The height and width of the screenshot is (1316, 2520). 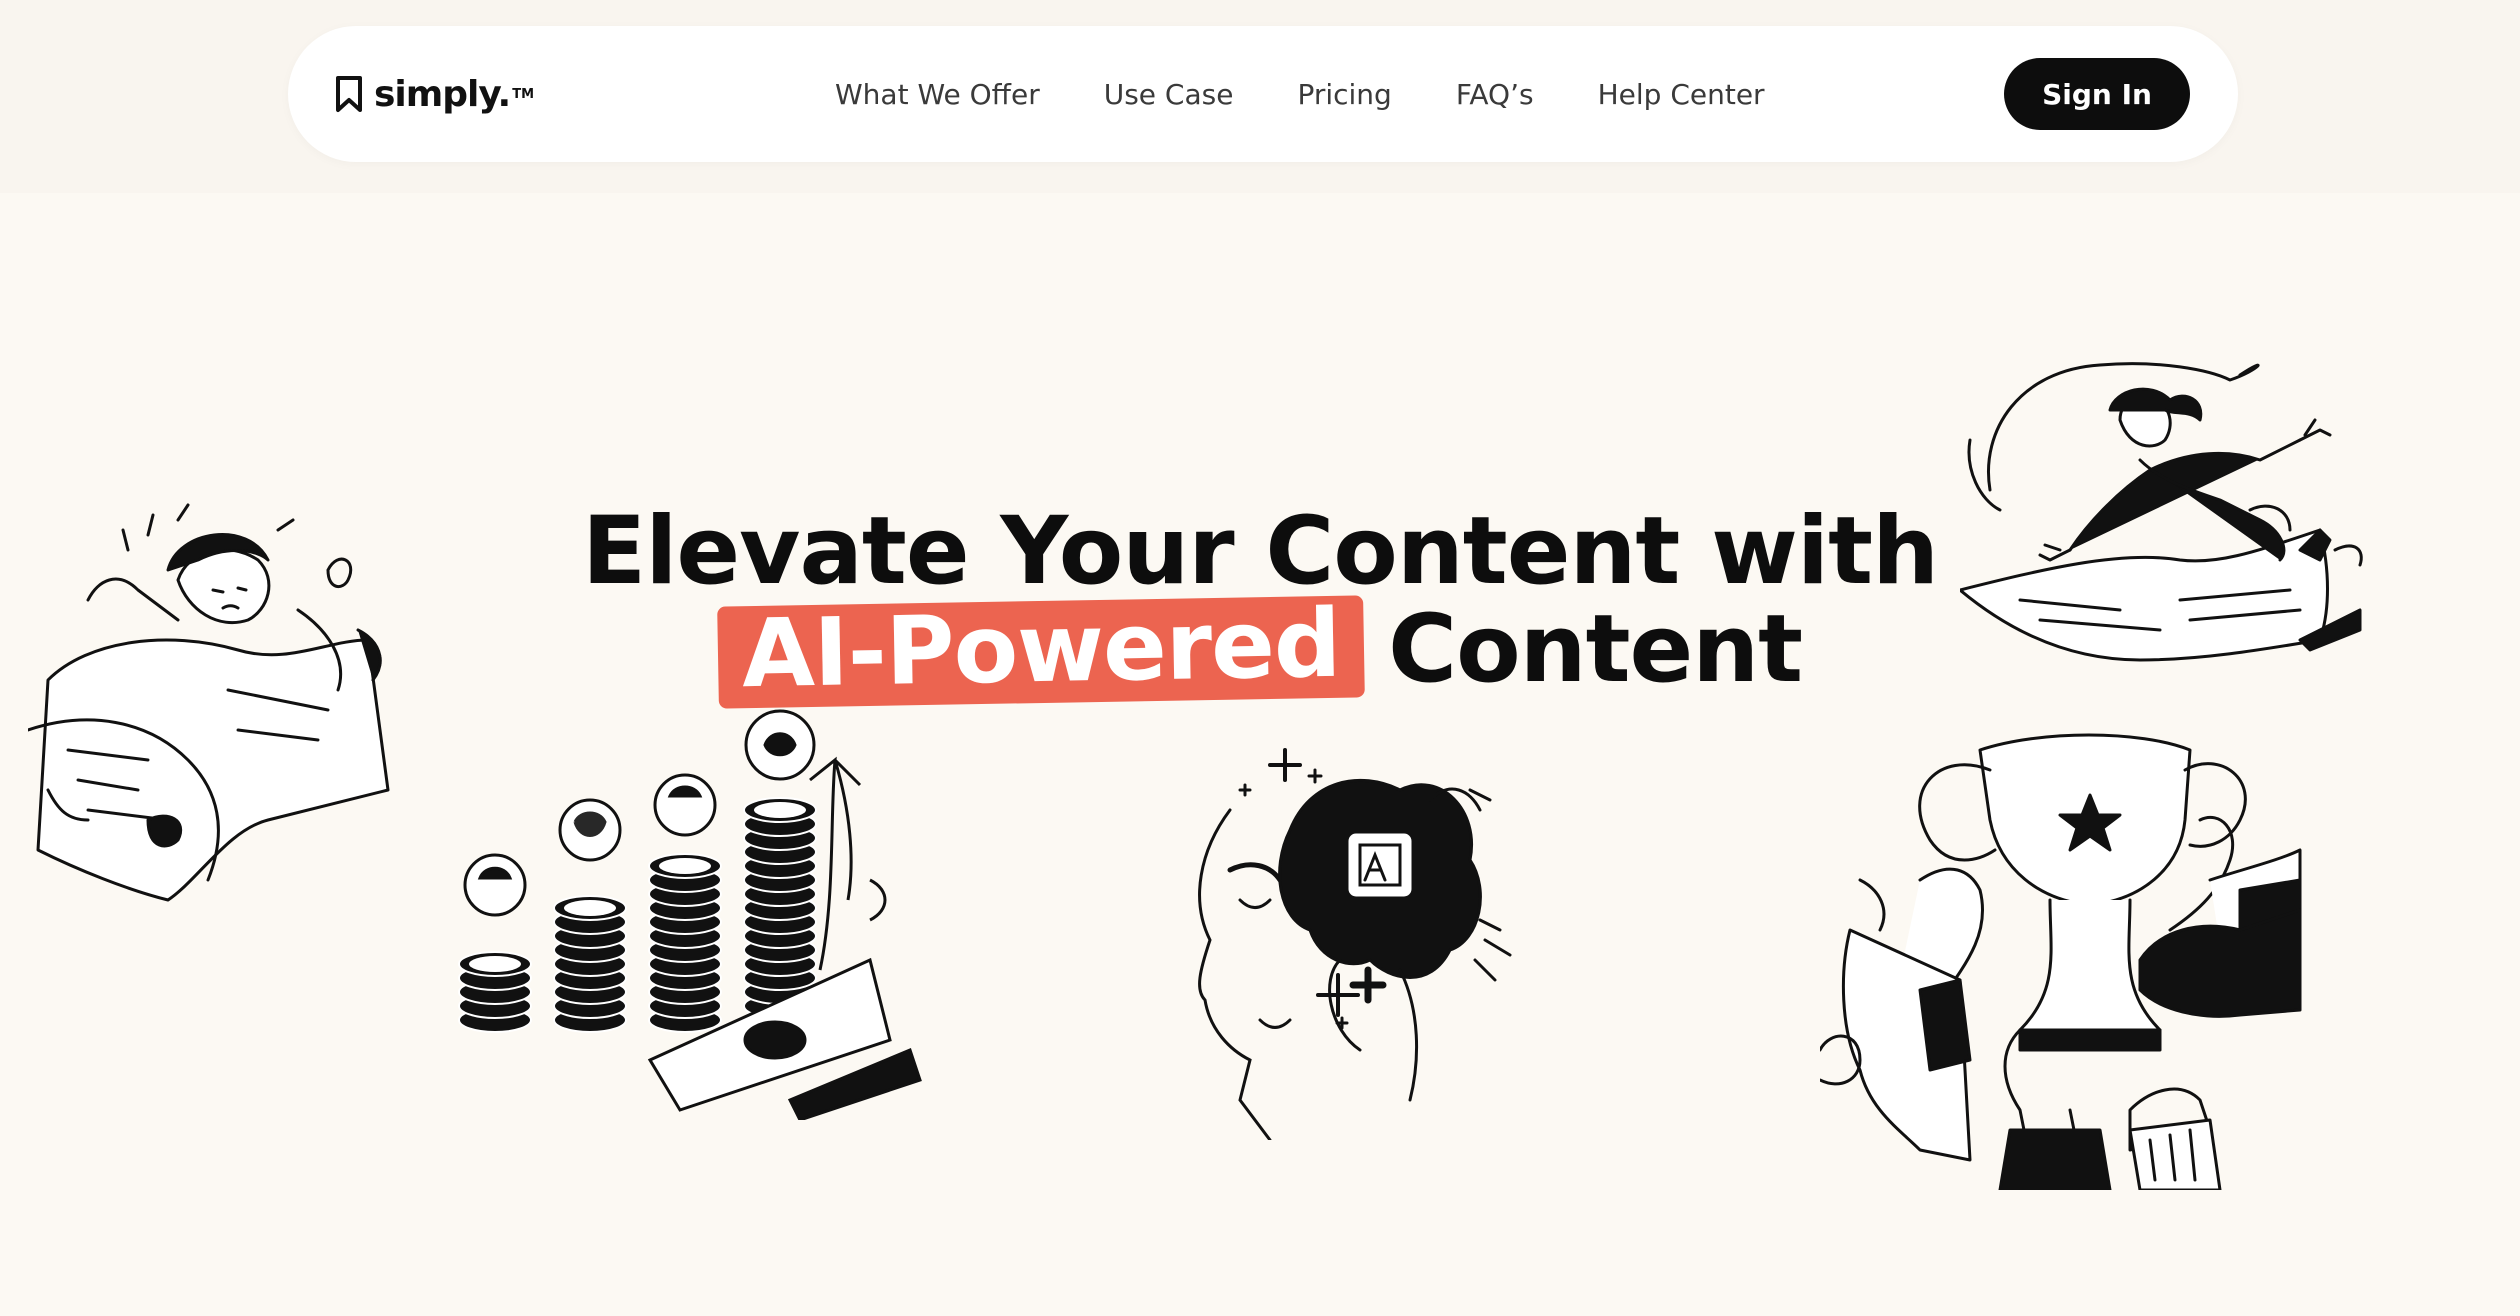 I want to click on sign-in-button: Sign In, so click(x=2097, y=94).